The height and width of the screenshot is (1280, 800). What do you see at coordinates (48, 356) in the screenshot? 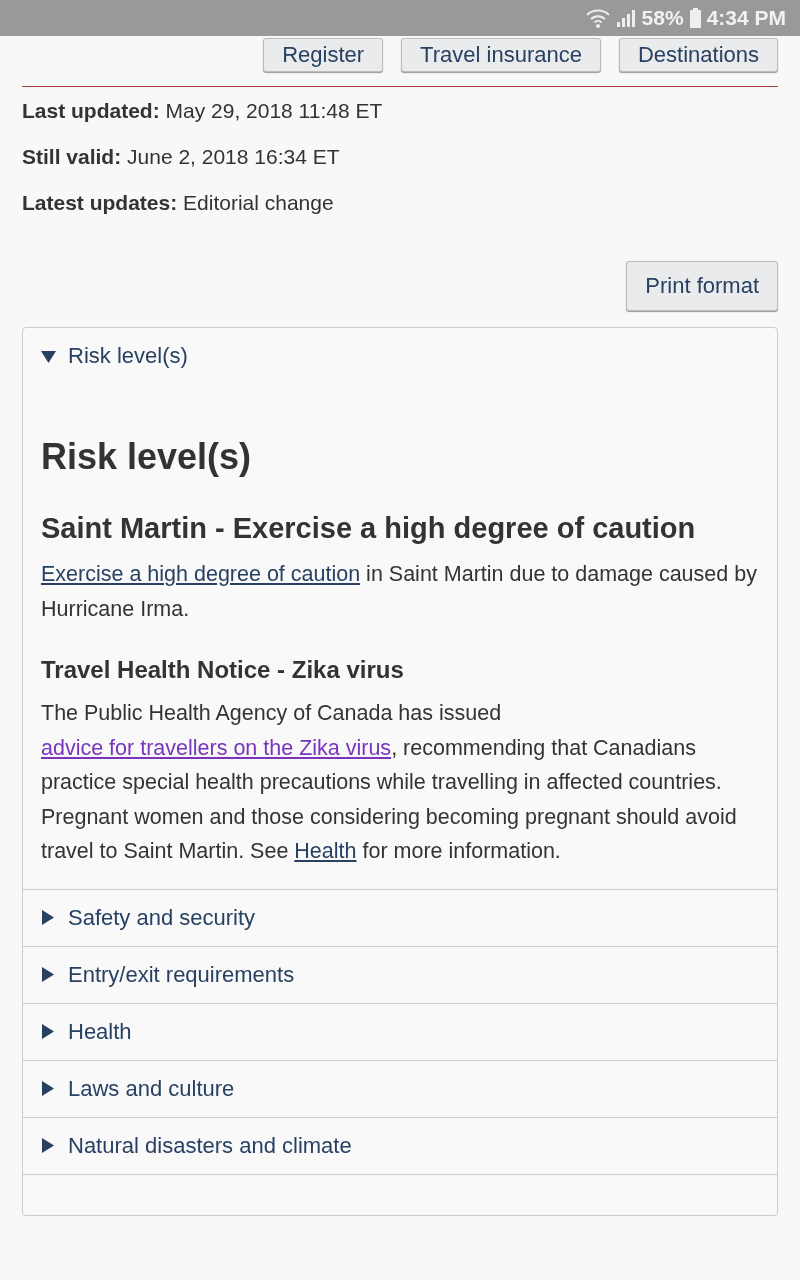
I see `caret-down-icon` at bounding box center [48, 356].